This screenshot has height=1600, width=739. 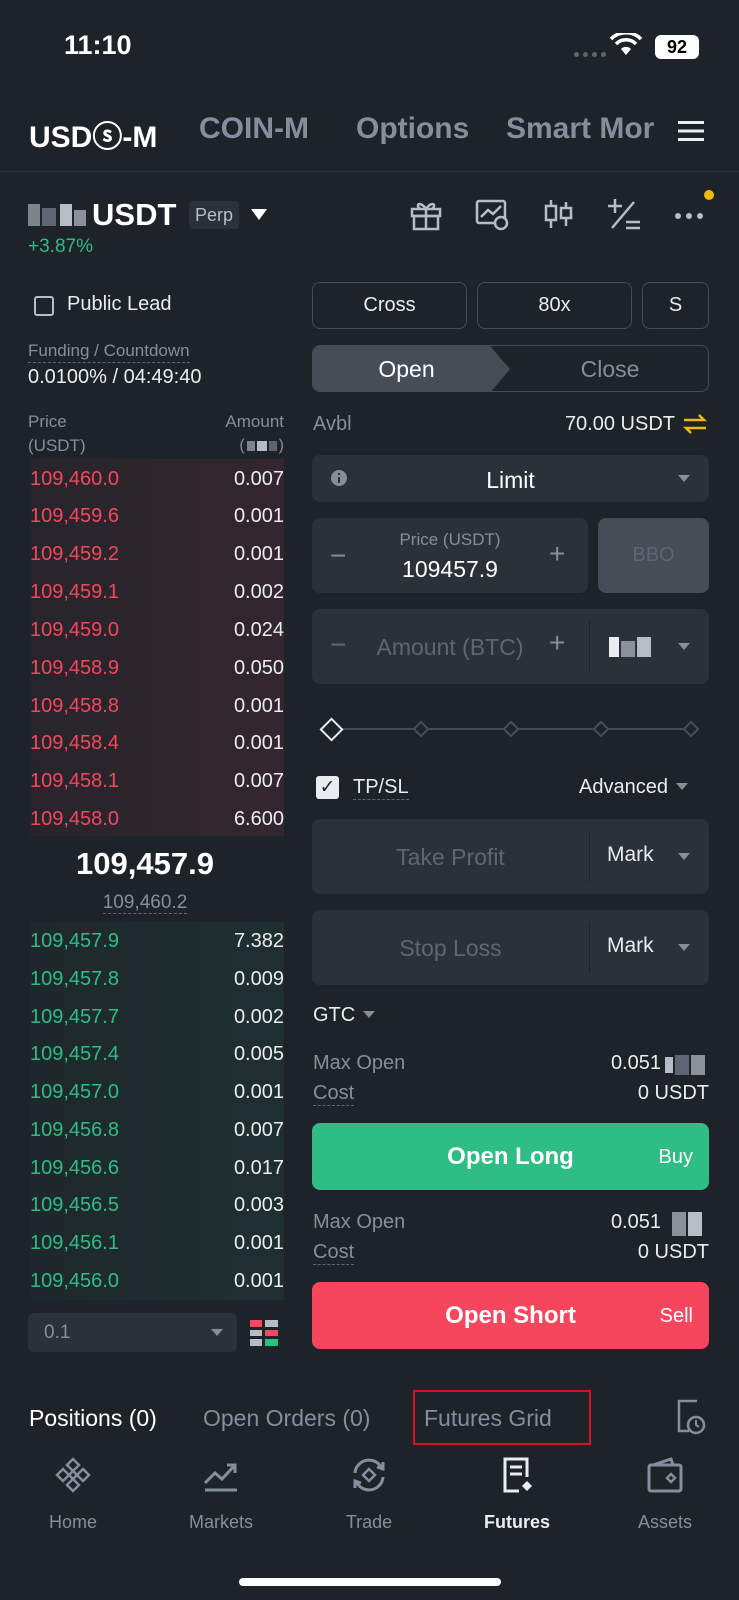 I want to click on ask-row: 109,459.1 0.002, so click(x=145, y=592).